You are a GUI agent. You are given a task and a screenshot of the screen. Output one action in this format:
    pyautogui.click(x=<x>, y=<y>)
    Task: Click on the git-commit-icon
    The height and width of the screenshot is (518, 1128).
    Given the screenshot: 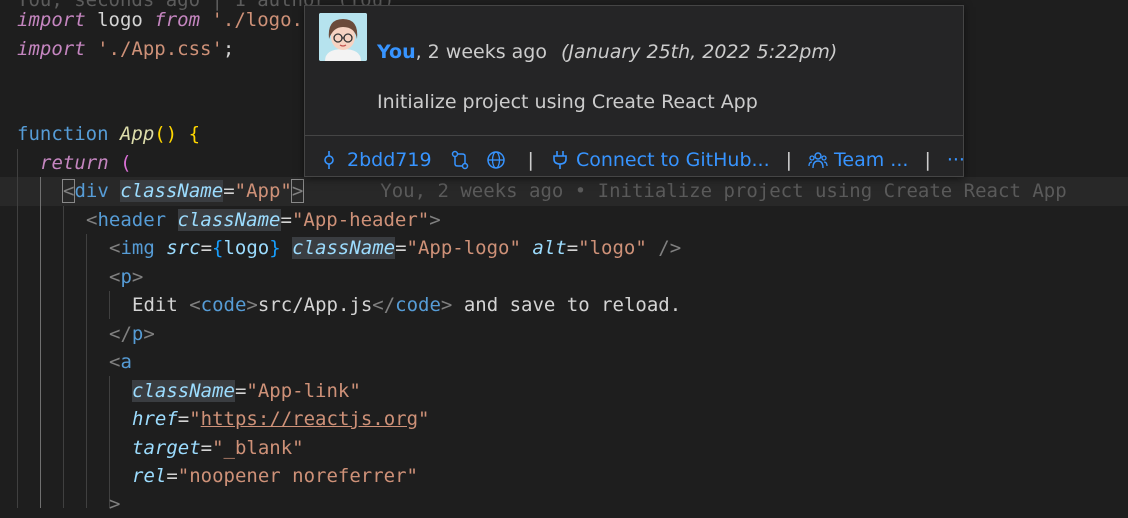 What is the action you would take?
    pyautogui.click(x=329, y=160)
    